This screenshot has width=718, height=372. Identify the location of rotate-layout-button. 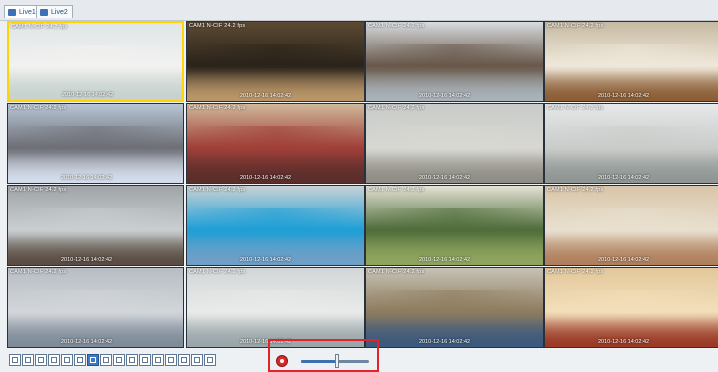
(197, 360).